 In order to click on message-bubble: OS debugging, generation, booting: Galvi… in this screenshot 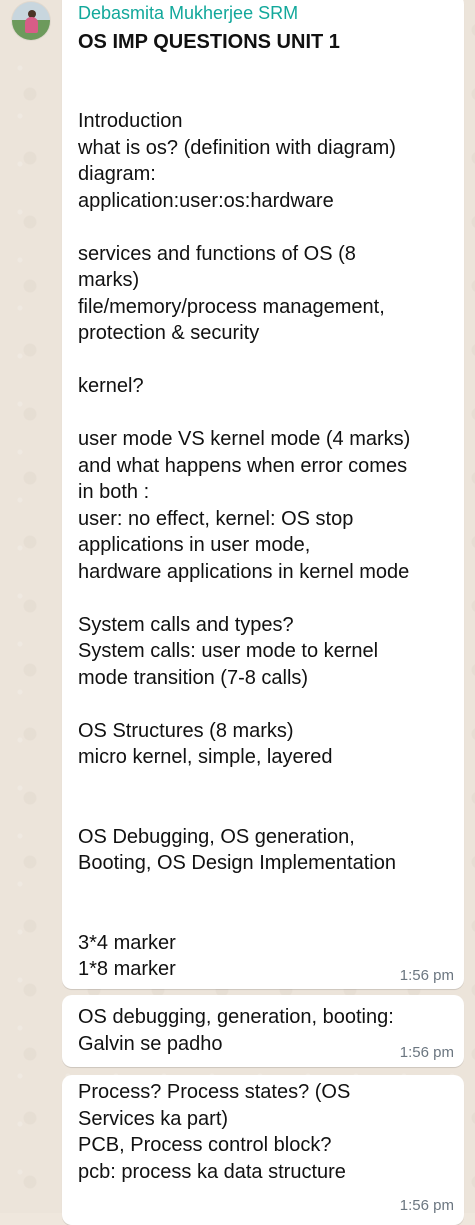, I will do `click(263, 1031)`.